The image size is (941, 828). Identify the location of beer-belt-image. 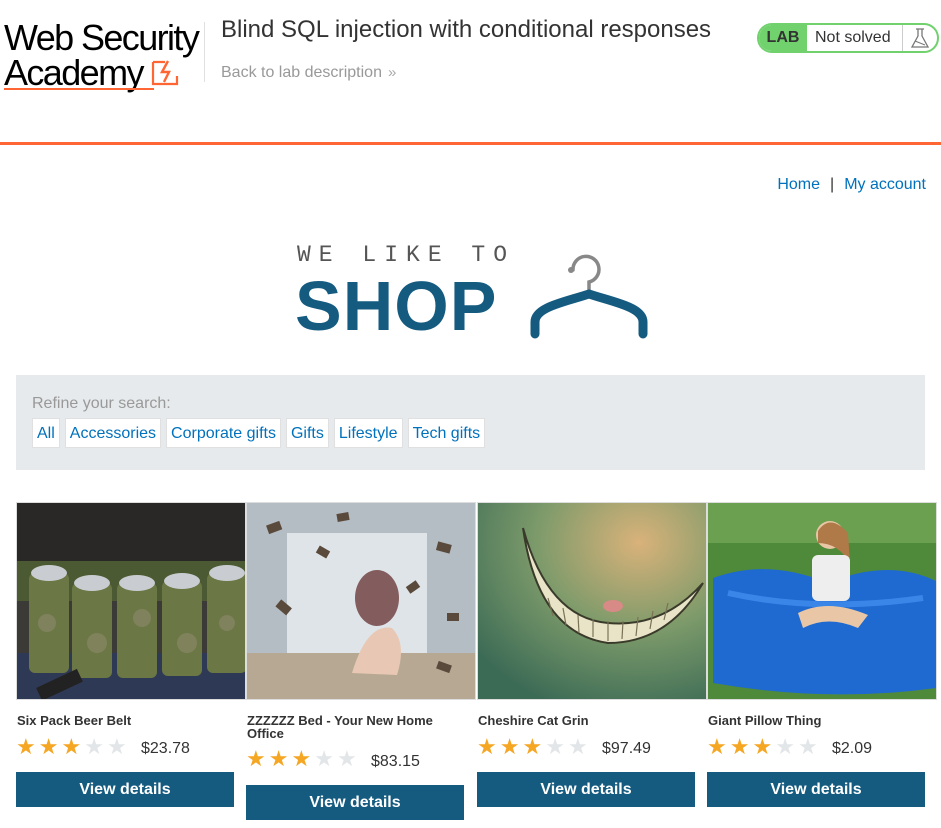
(131, 601).